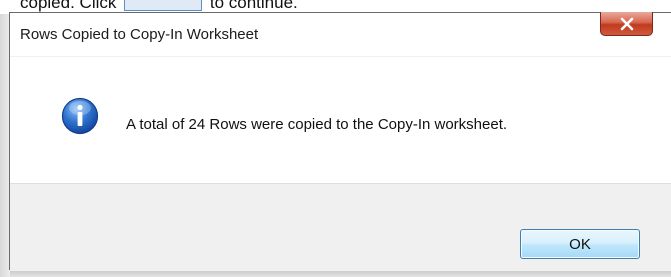 This screenshot has height=277, width=671. I want to click on close-button, so click(626, 24).